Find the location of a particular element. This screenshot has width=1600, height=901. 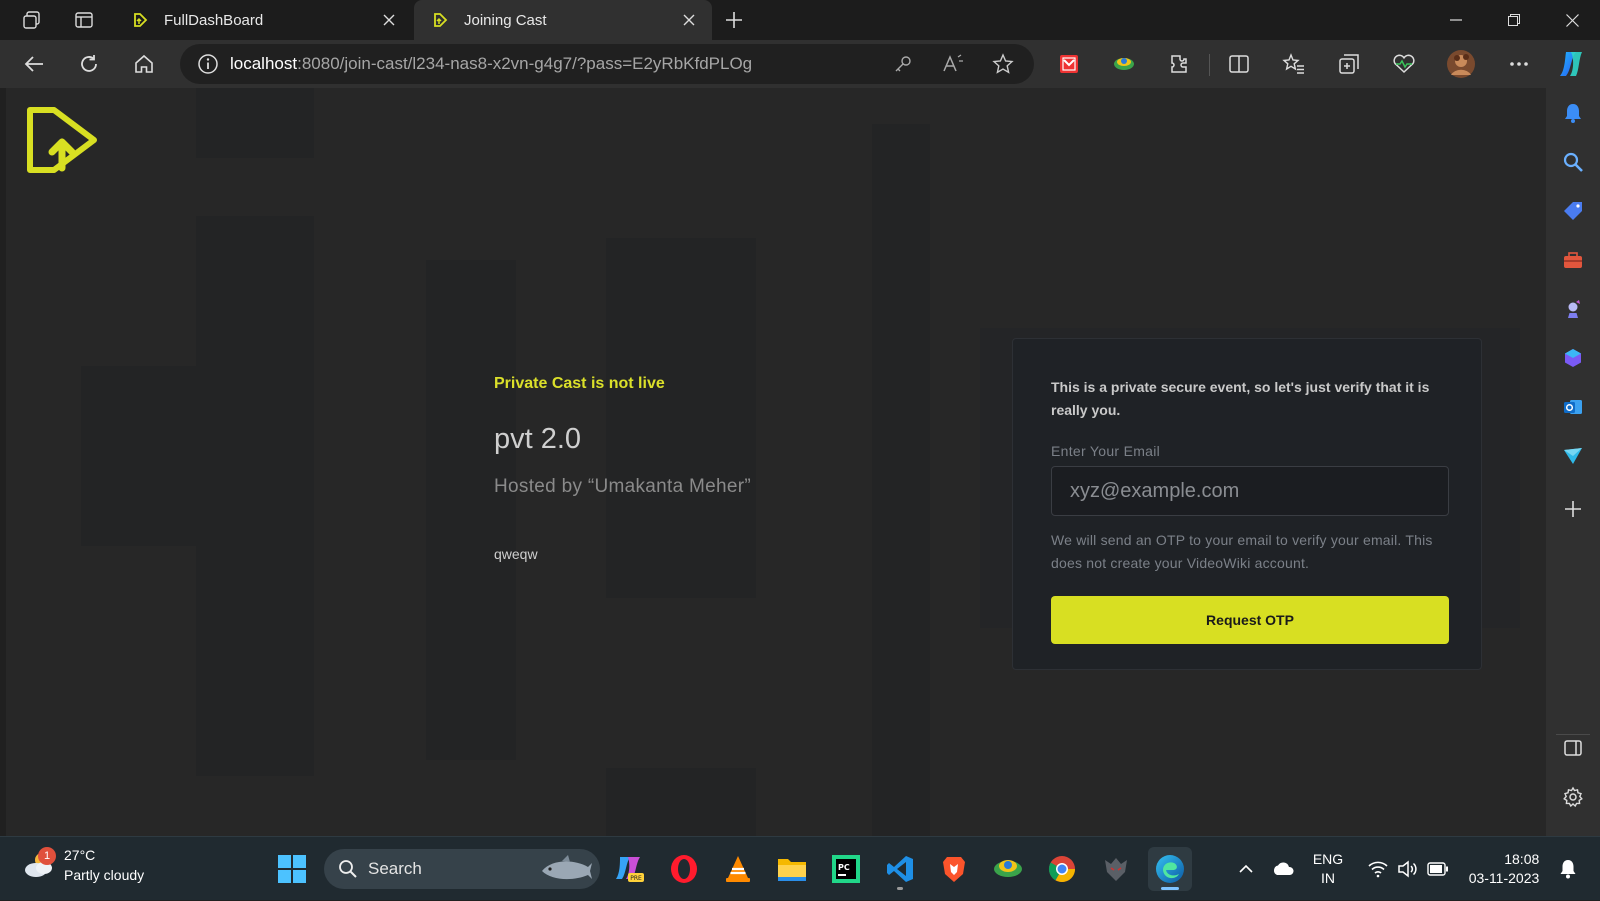

tools-briefcase-icon is located at coordinates (1573, 260).